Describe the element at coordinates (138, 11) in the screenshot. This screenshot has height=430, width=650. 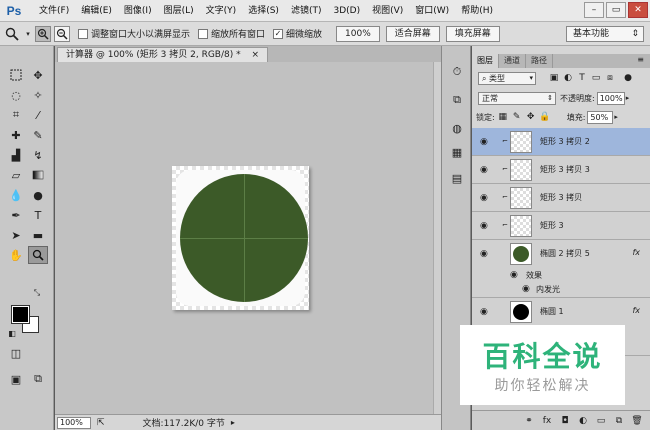
I see `menu-image: 图像(I)` at that location.